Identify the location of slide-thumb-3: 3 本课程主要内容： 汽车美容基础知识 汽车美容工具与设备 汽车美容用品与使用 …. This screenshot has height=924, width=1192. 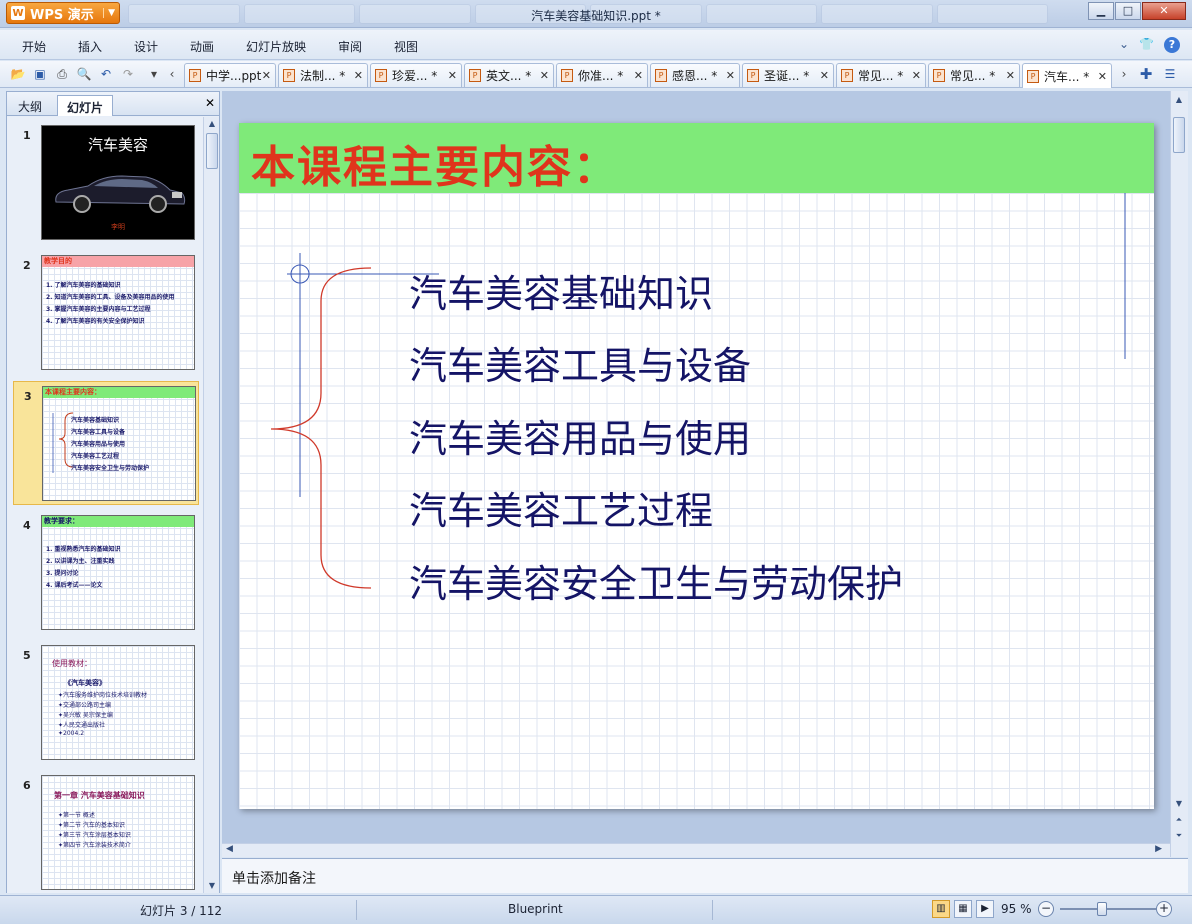
(106, 443).